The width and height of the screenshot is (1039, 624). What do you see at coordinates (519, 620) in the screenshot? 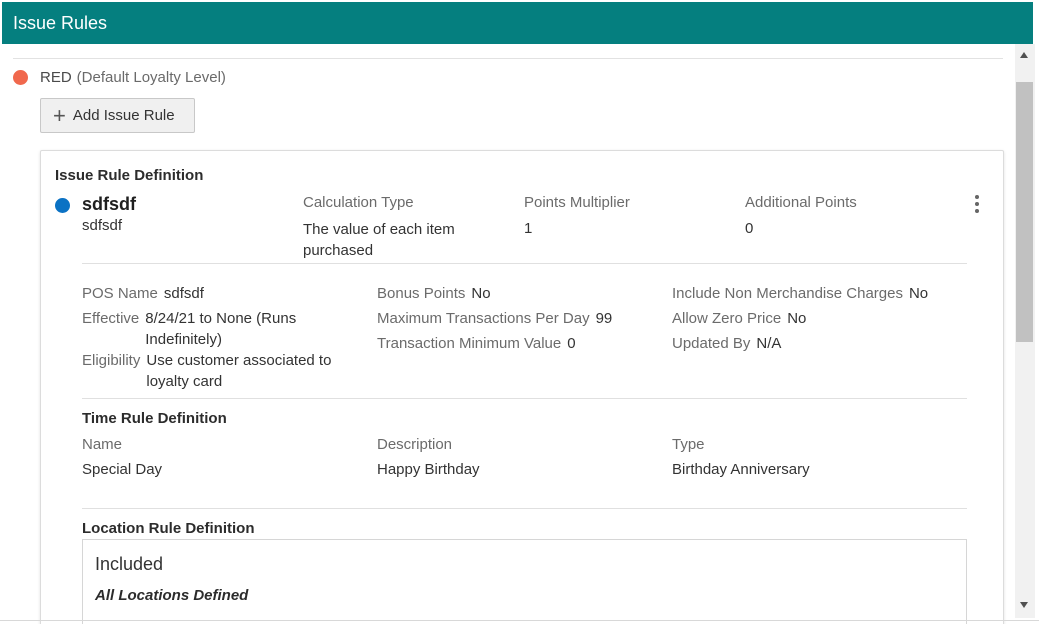
I see `bottom-divider` at bounding box center [519, 620].